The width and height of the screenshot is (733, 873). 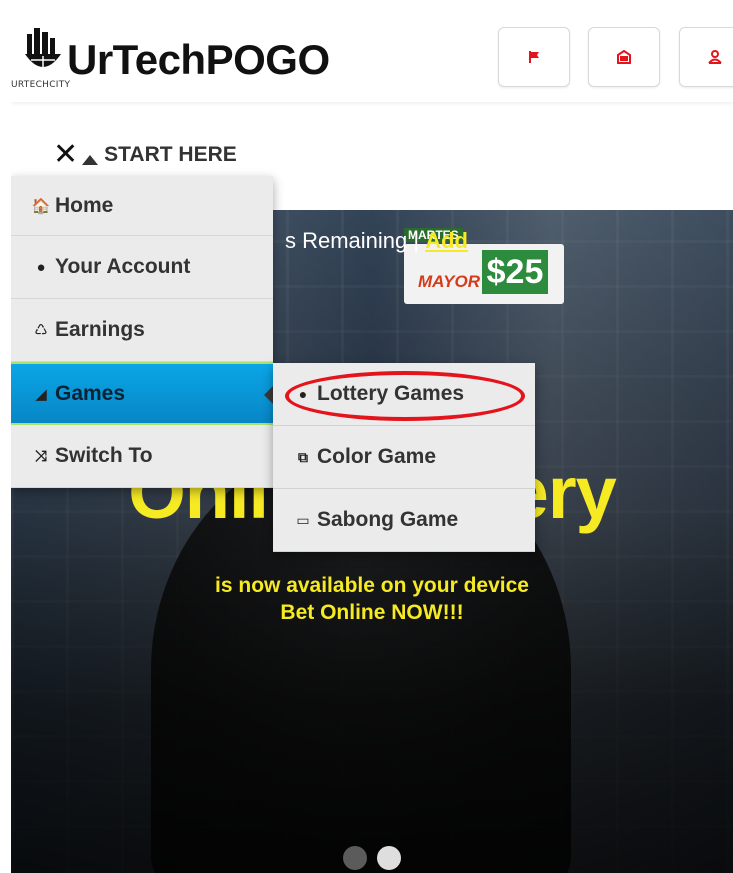 What do you see at coordinates (41, 267) in the screenshot?
I see `account-icon: ●` at bounding box center [41, 267].